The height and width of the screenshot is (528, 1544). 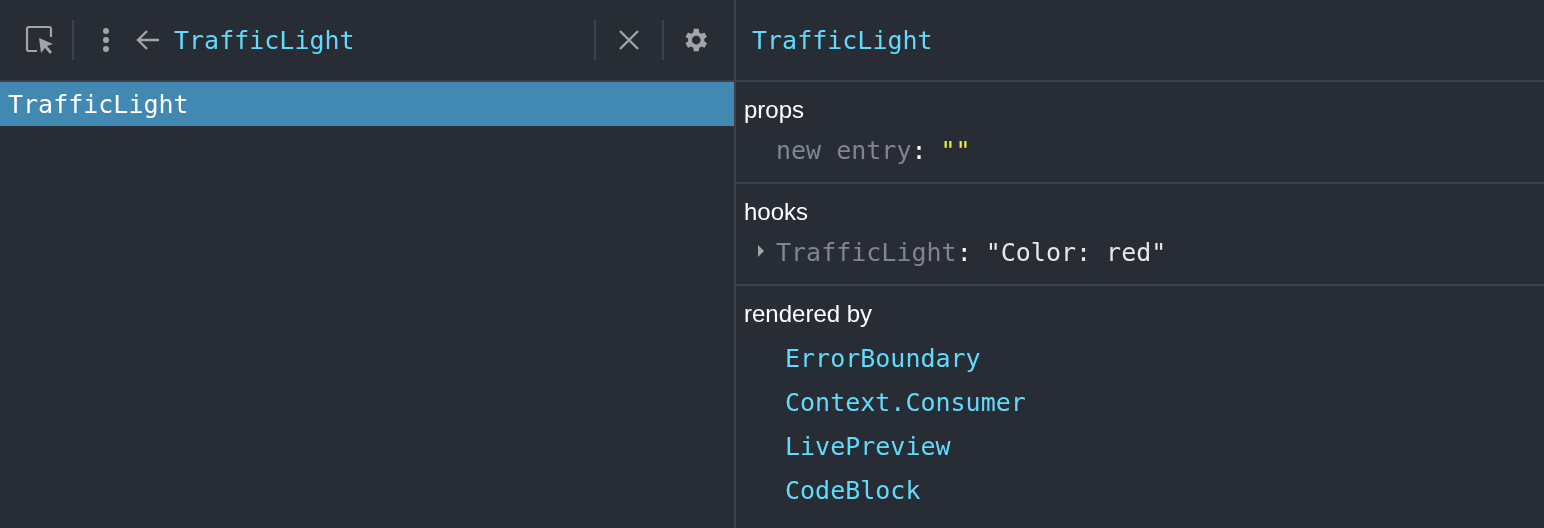 What do you see at coordinates (842, 40) in the screenshot?
I see `inspector-title: TrafficLight` at bounding box center [842, 40].